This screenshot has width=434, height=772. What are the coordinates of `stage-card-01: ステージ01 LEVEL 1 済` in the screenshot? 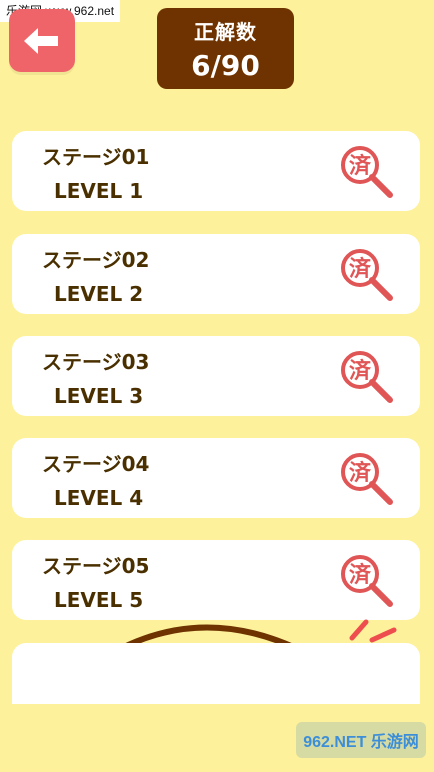 It's located at (216, 171).